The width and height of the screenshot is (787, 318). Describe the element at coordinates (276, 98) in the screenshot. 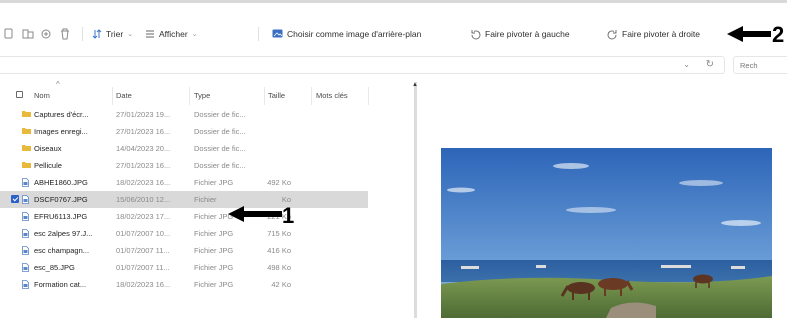

I see `column-header-size: Taille` at that location.